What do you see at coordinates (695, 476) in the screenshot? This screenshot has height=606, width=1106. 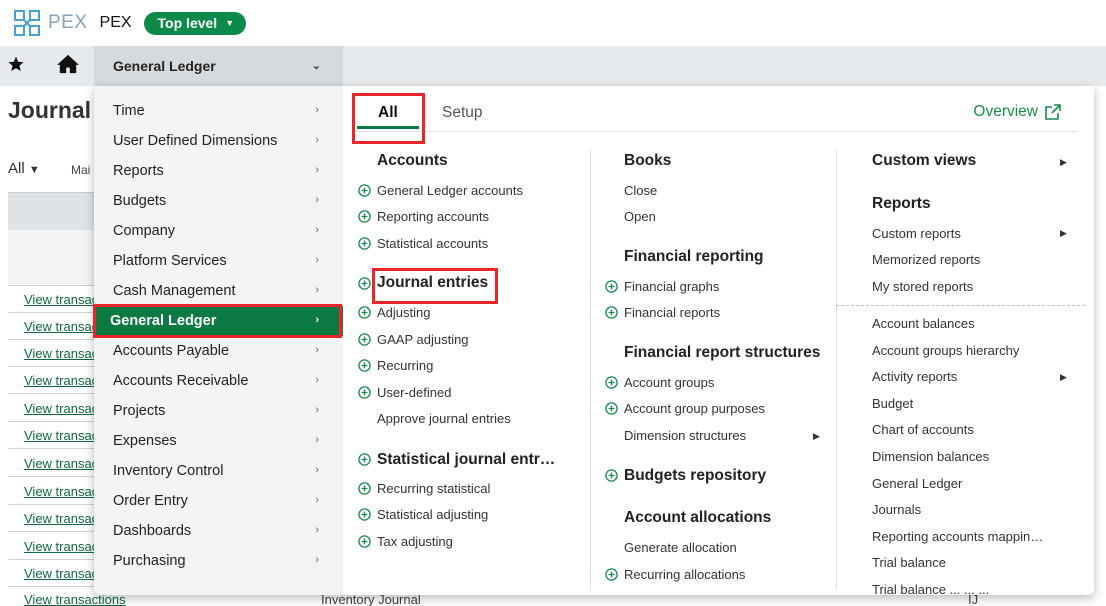 I see `section-budgets-repository: Budgets repository` at bounding box center [695, 476].